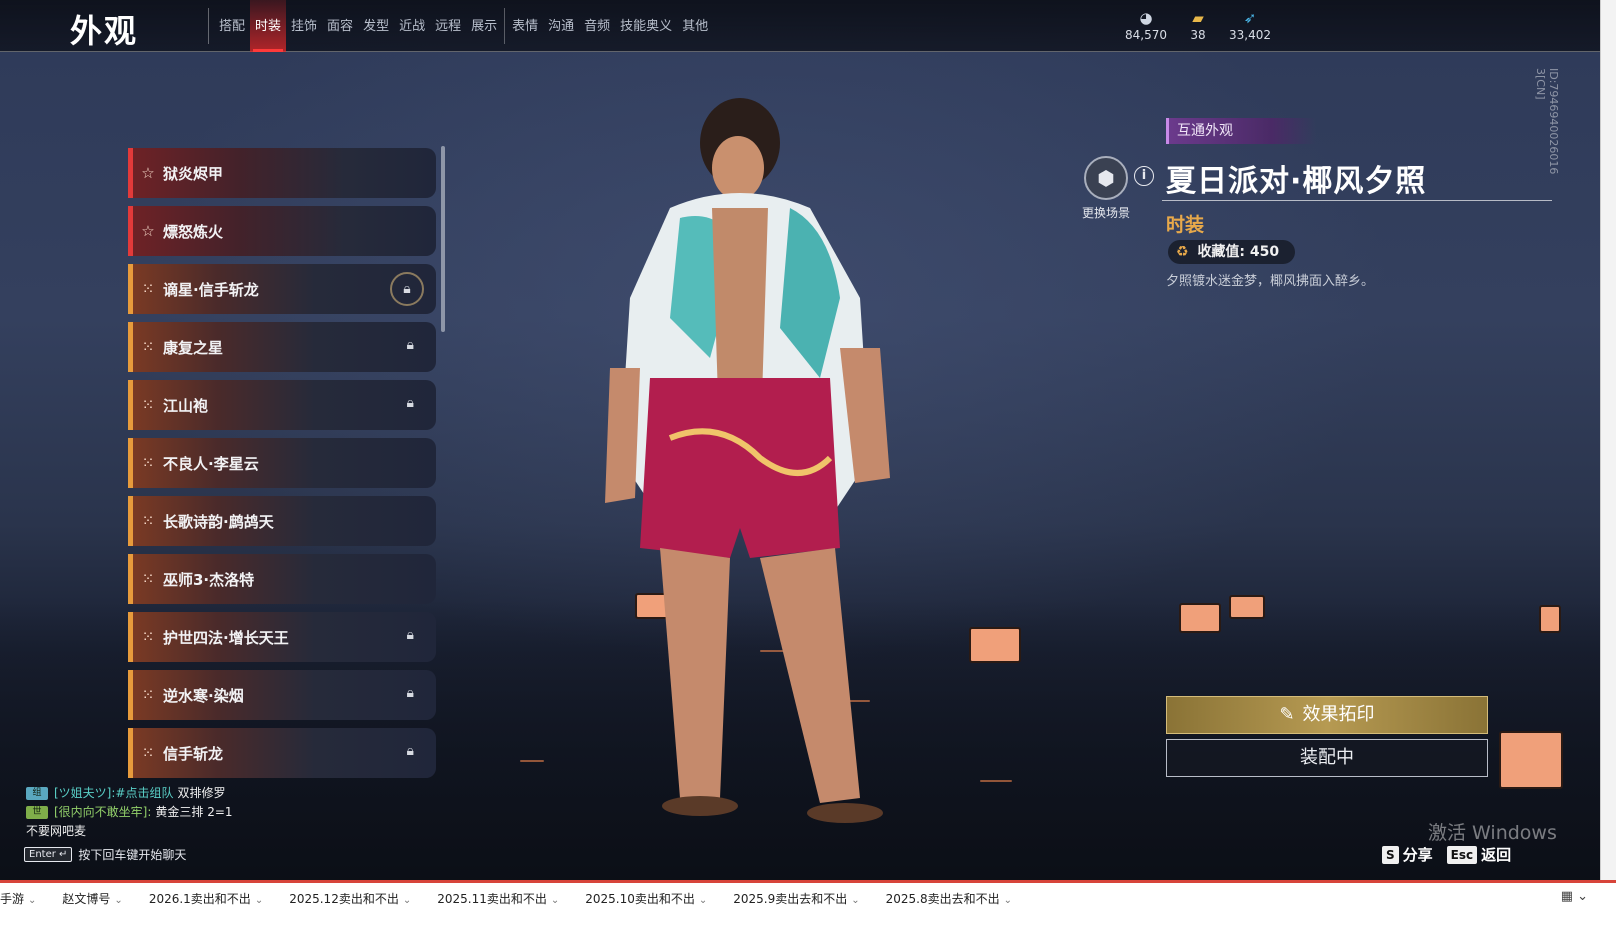 The height and width of the screenshot is (939, 1616). I want to click on list-item: ⁙ 江山袍 🔒︎, so click(282, 405).